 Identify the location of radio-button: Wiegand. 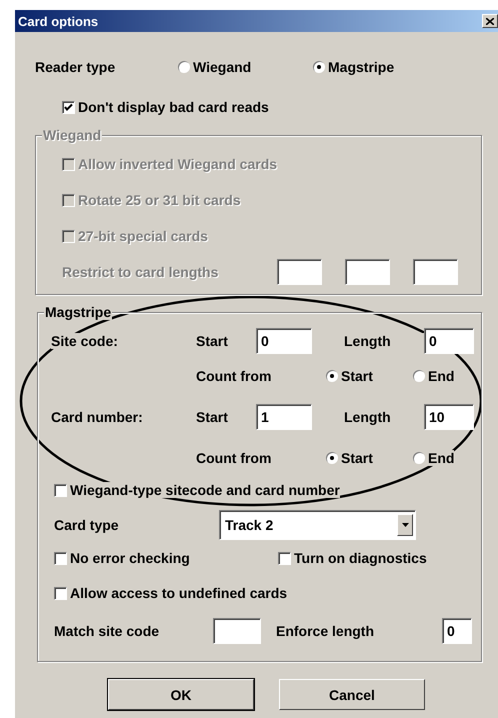
(245, 67).